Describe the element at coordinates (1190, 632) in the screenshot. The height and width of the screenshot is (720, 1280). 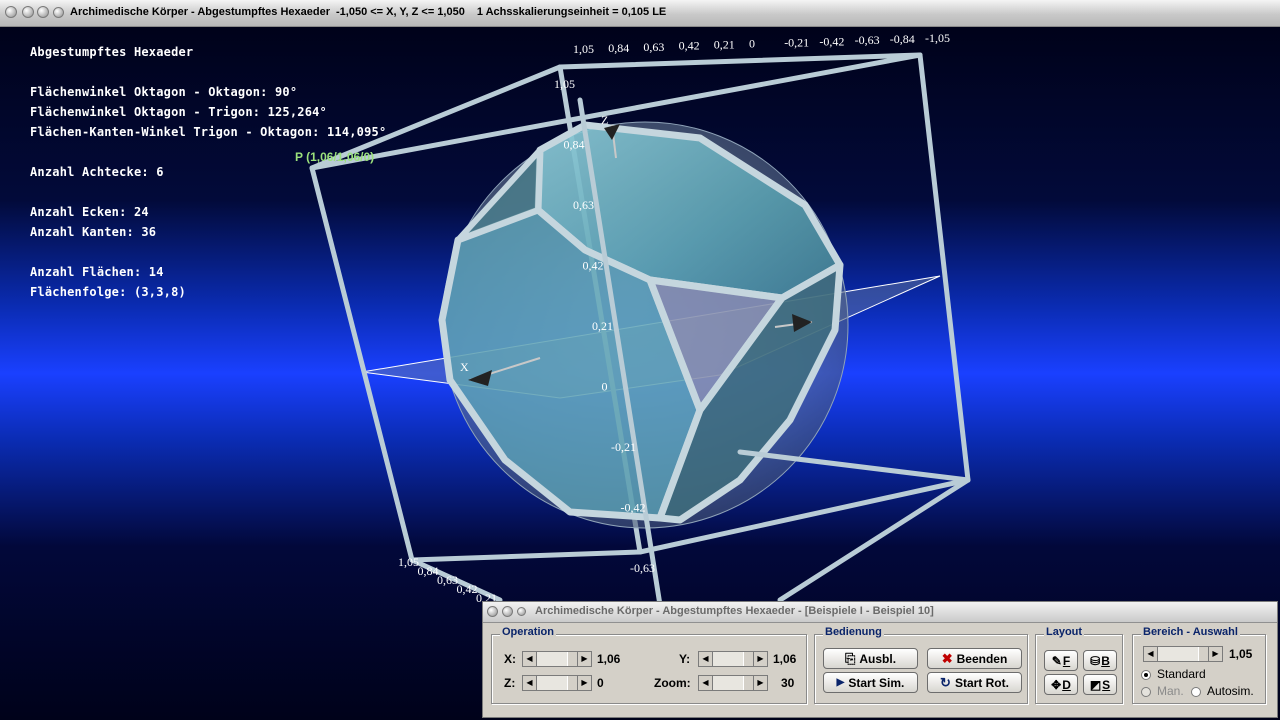
I see `bereich-title: Bereich - Auswahl` at that location.